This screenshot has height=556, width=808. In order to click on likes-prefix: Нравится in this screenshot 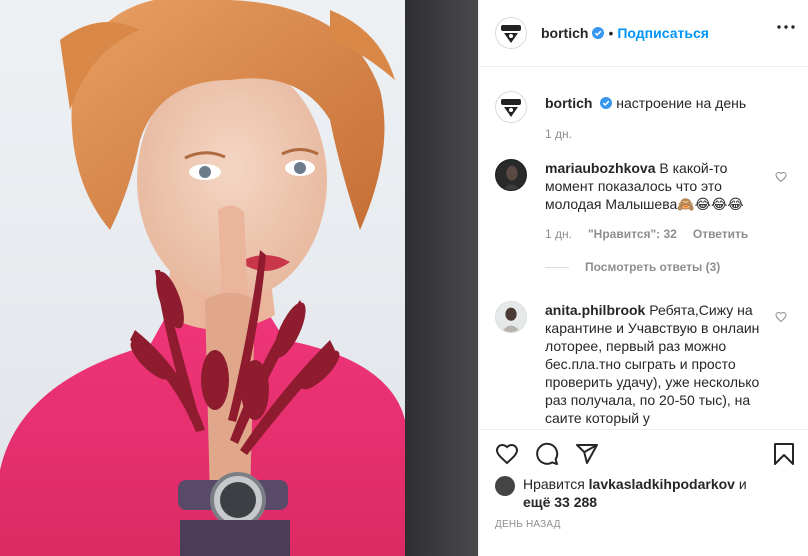, I will do `click(556, 484)`.